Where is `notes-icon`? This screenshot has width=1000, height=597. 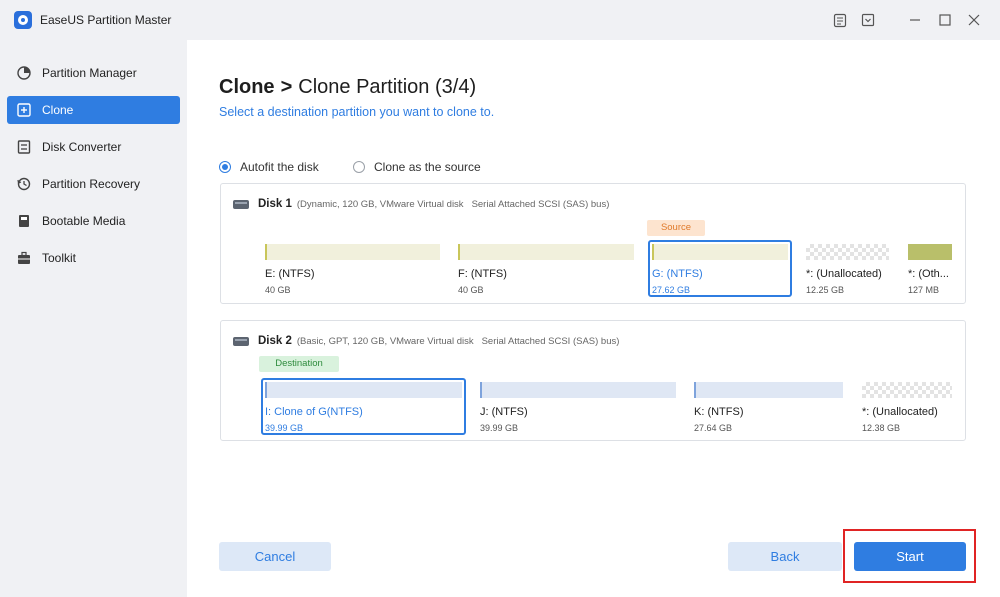 notes-icon is located at coordinates (840, 20).